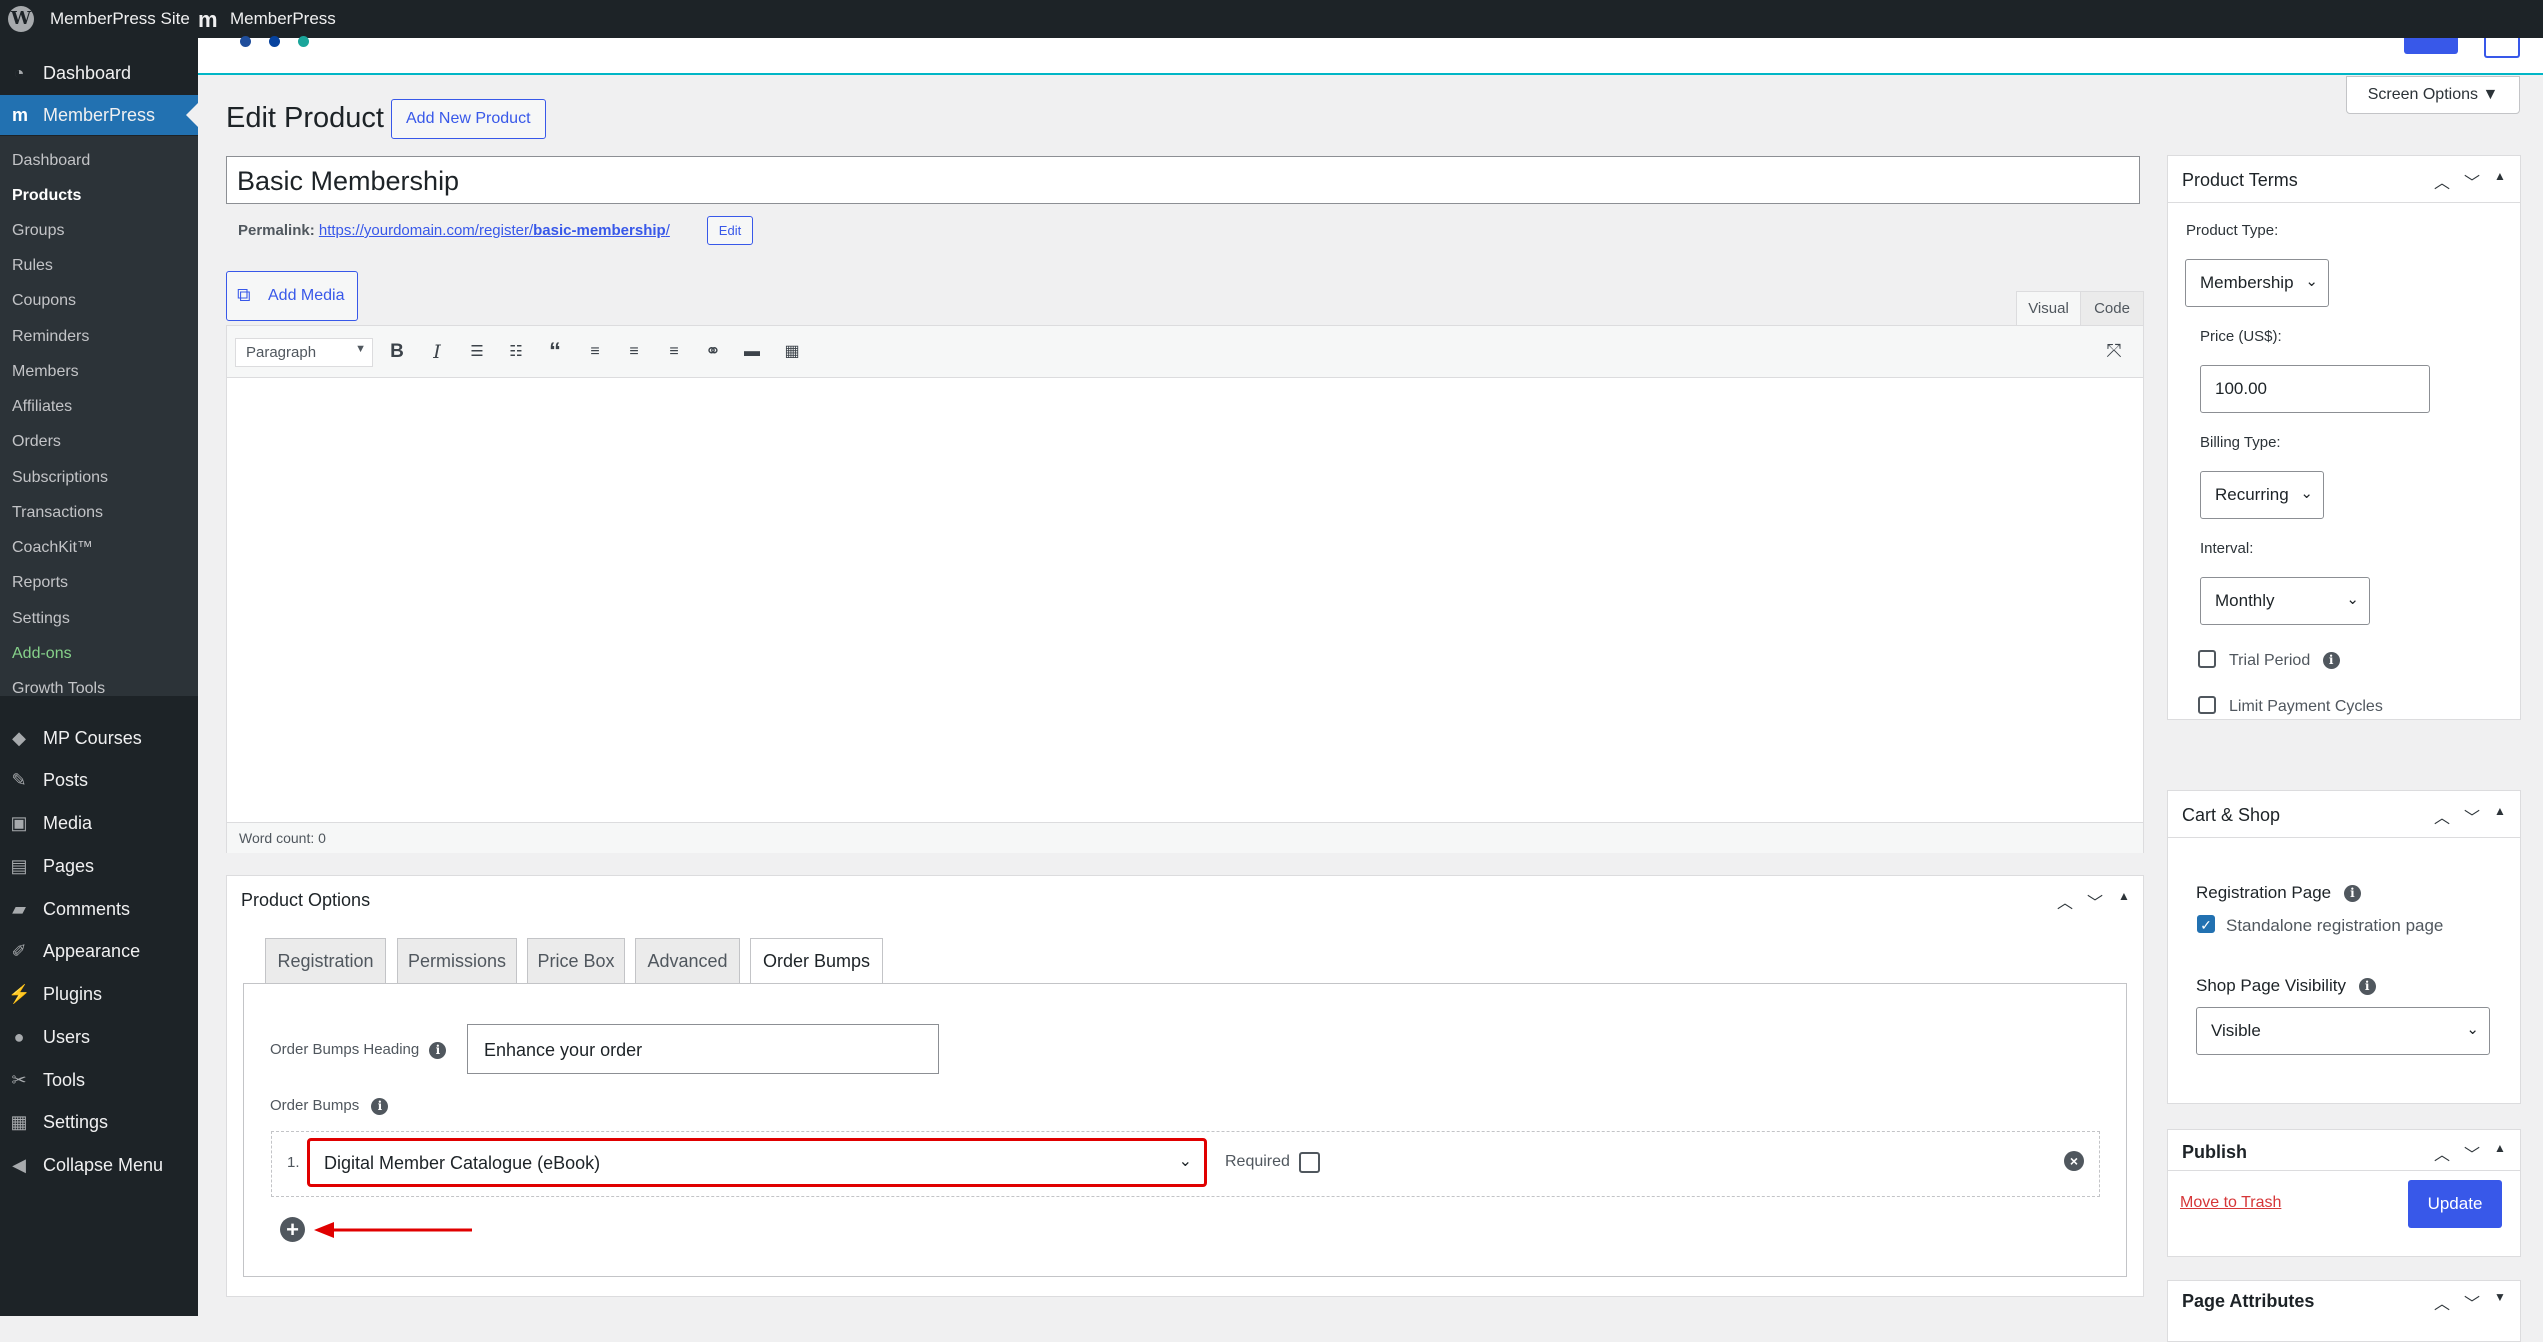 Image resolution: width=2543 pixels, height=1342 pixels. I want to click on tab-order-bumps: Order Bumps, so click(816, 961).